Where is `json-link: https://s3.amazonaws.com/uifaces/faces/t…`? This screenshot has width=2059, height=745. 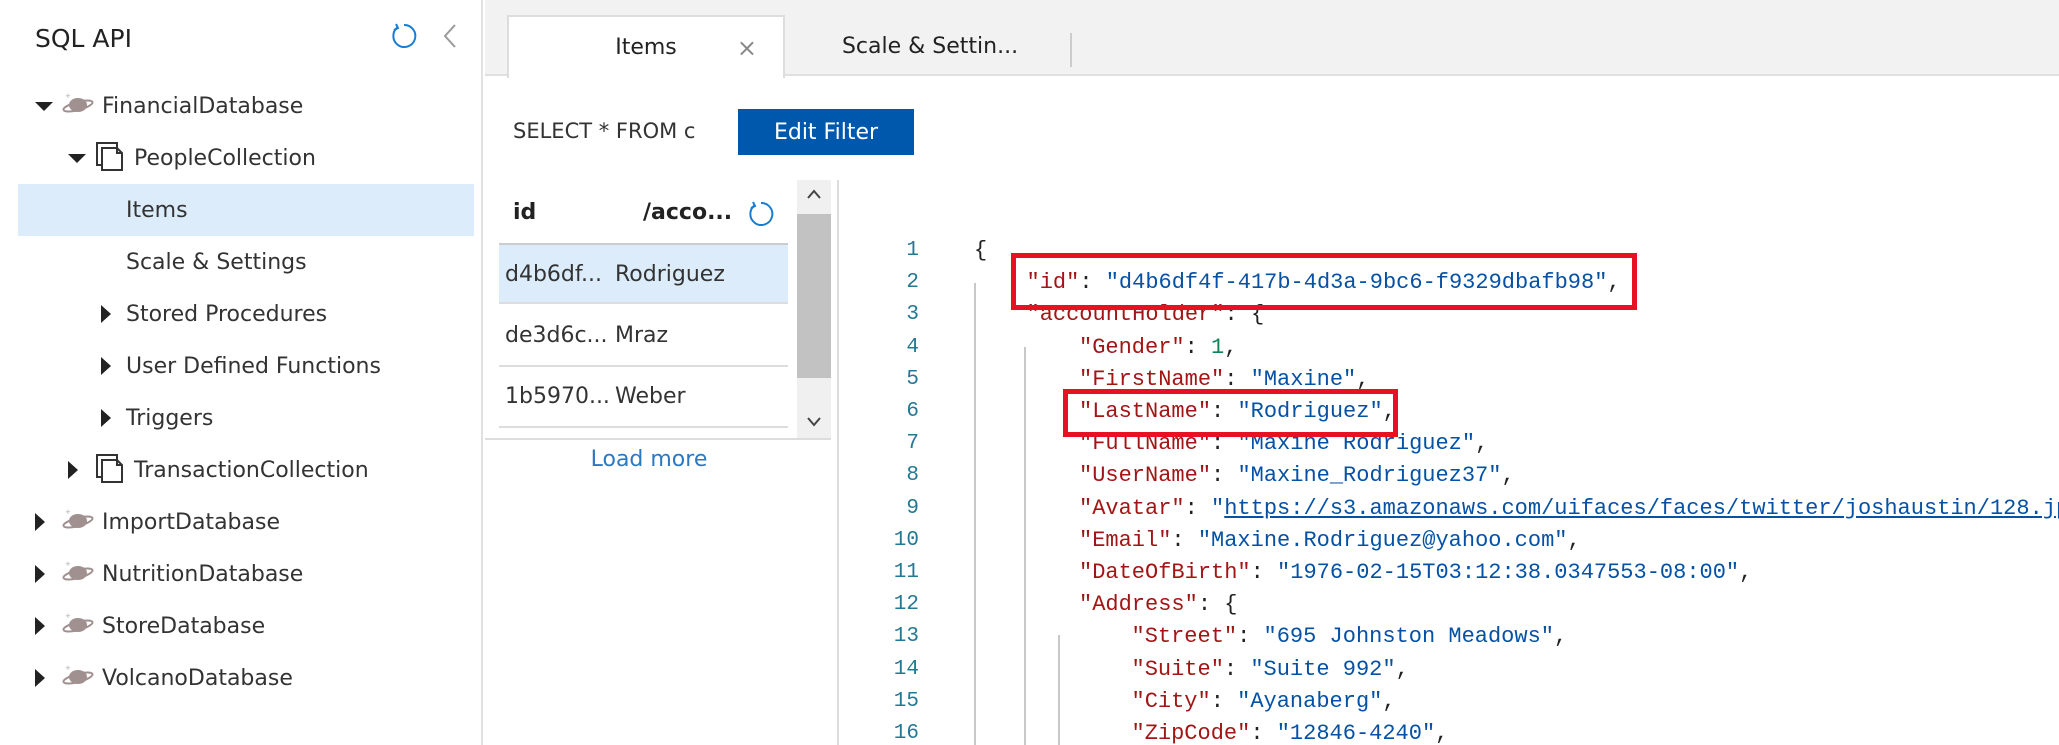 json-link: https://s3.amazonaws.com/uifaces/faces/t… is located at coordinates (1641, 508).